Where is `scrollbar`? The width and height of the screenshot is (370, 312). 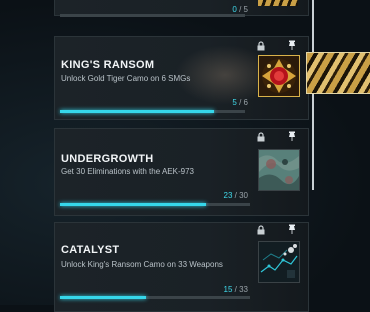
scrollbar is located at coordinates (313, 95).